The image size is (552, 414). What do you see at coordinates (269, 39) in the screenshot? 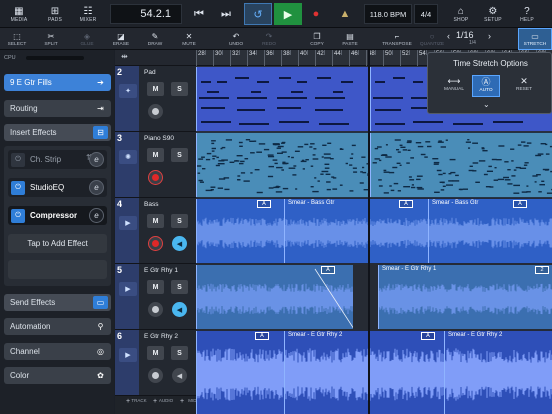
I see `redo-button: ↷ REDO` at bounding box center [269, 39].